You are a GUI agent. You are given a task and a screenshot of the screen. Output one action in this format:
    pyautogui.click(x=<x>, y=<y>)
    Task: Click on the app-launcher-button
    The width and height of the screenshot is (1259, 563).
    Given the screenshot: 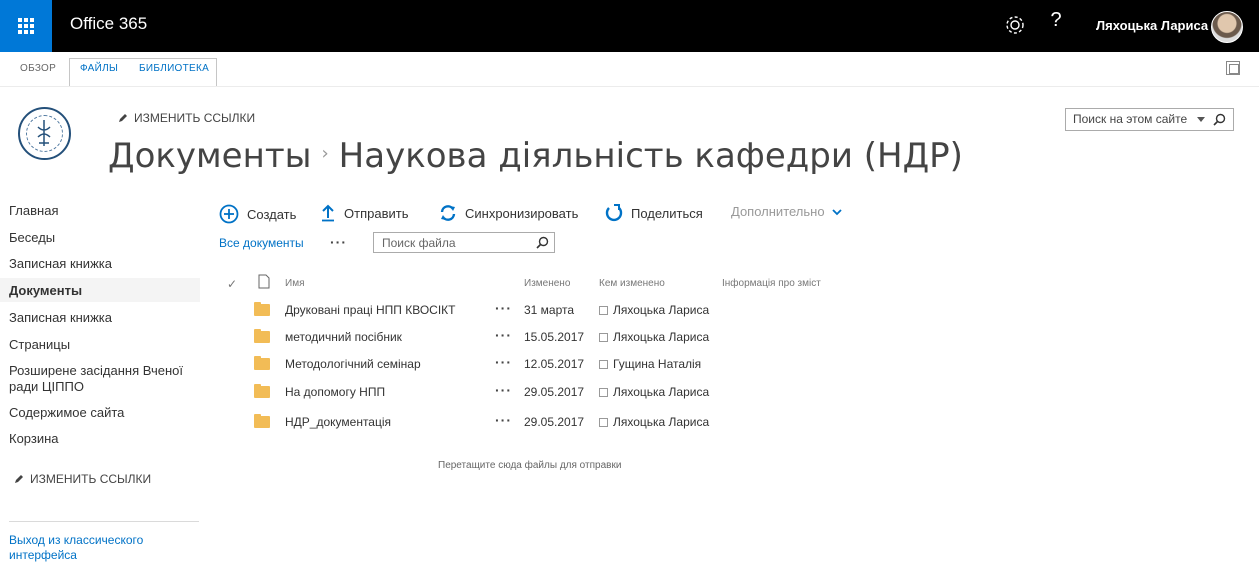 What is the action you would take?
    pyautogui.click(x=26, y=26)
    